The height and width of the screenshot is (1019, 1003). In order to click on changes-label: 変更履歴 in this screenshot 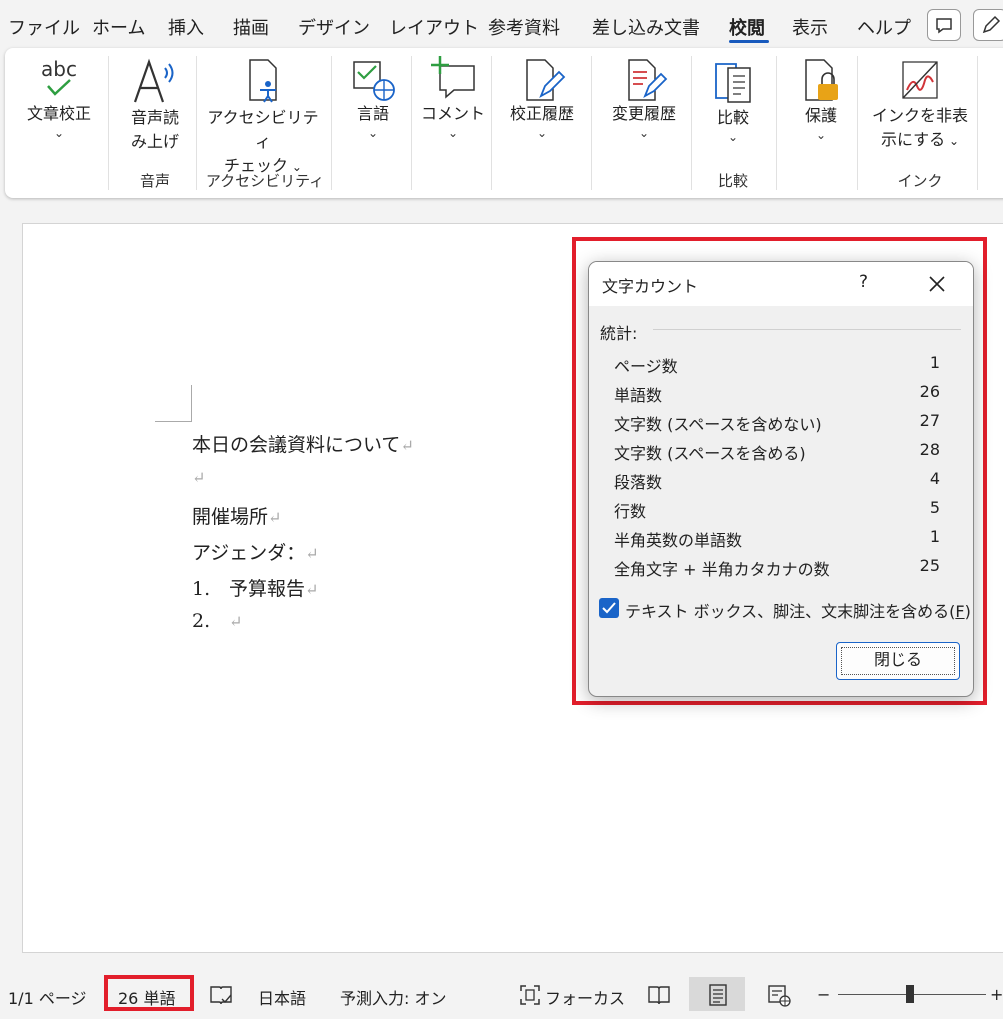, I will do `click(643, 113)`.